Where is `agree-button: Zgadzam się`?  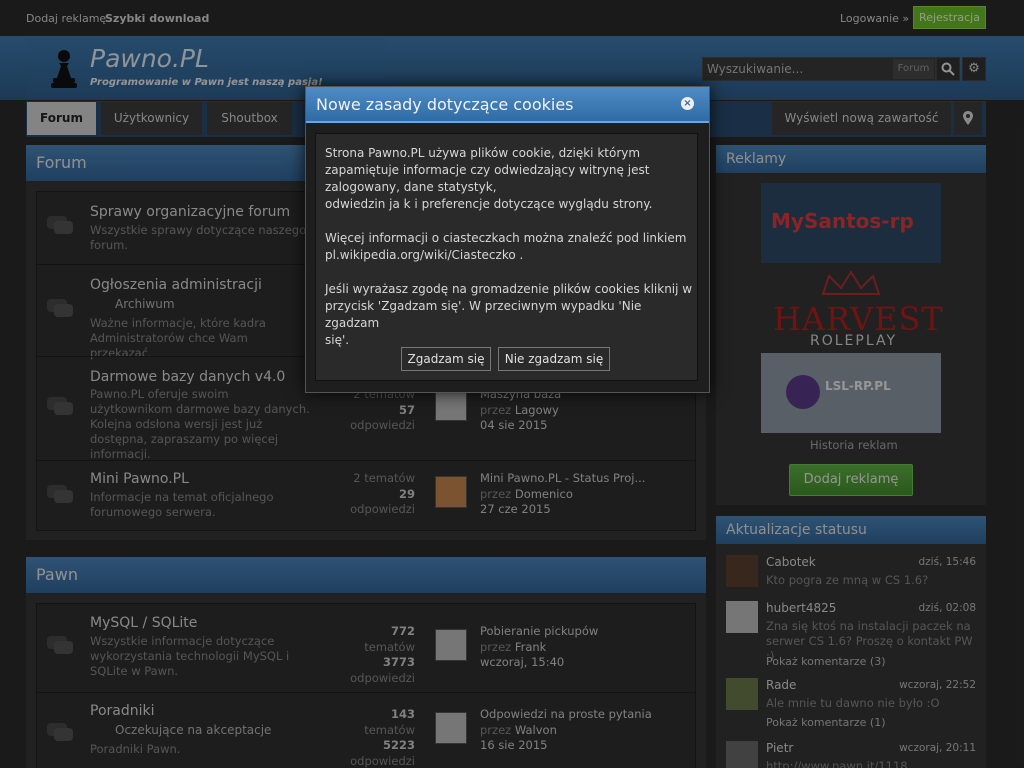
agree-button: Zgadzam się is located at coordinates (446, 359).